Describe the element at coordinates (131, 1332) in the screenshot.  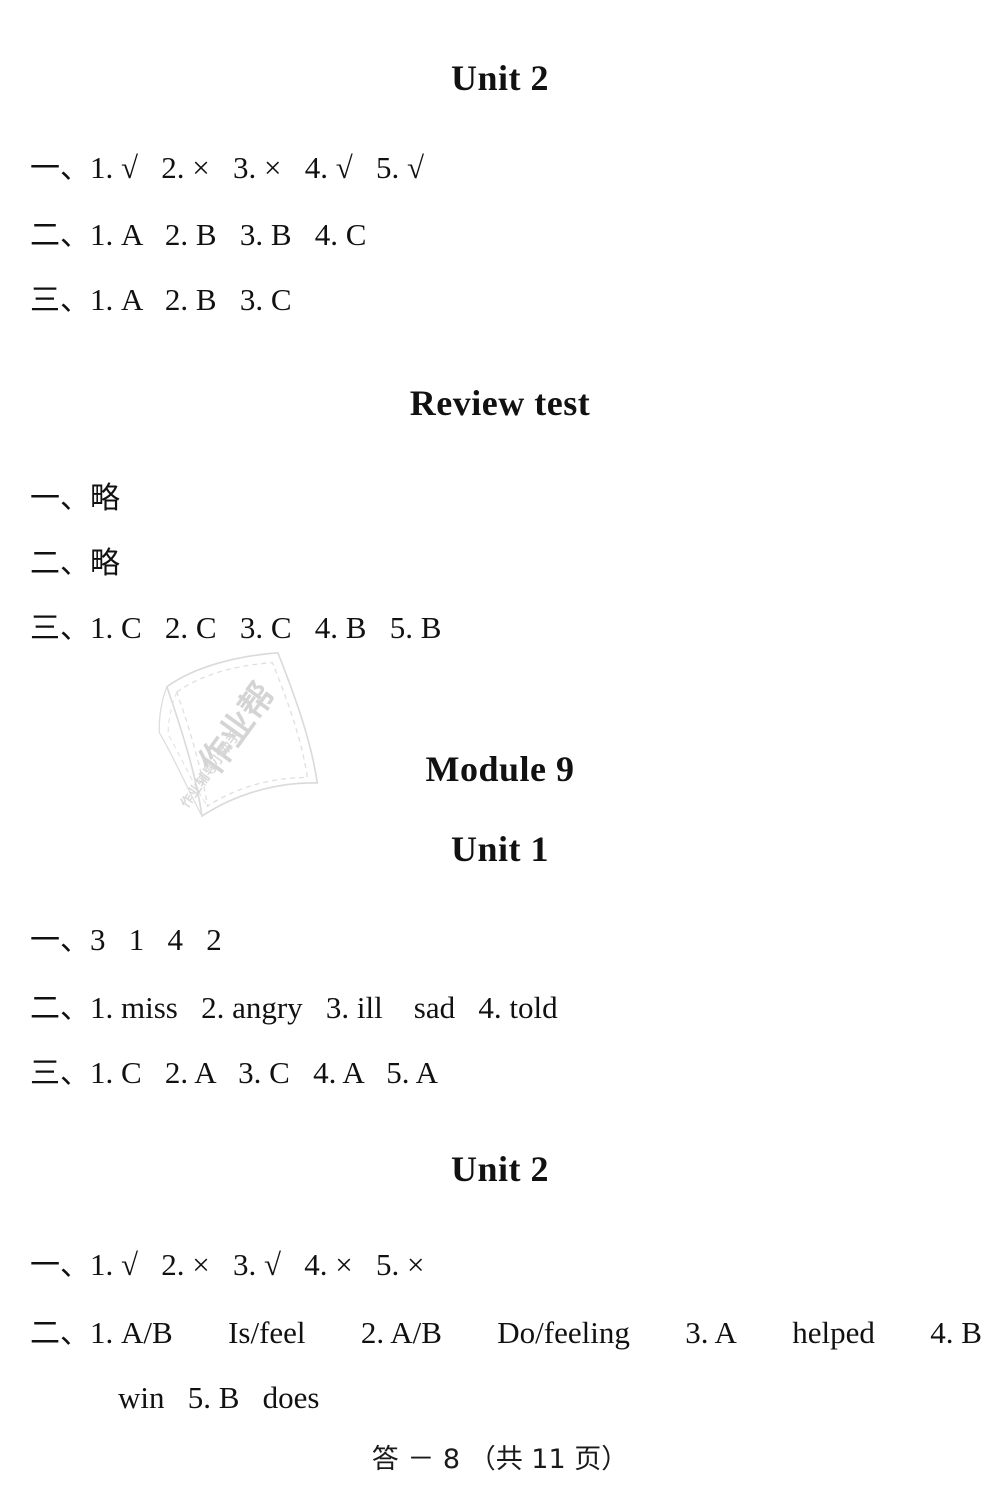
I see `answer-segment: 1. A/B` at that location.